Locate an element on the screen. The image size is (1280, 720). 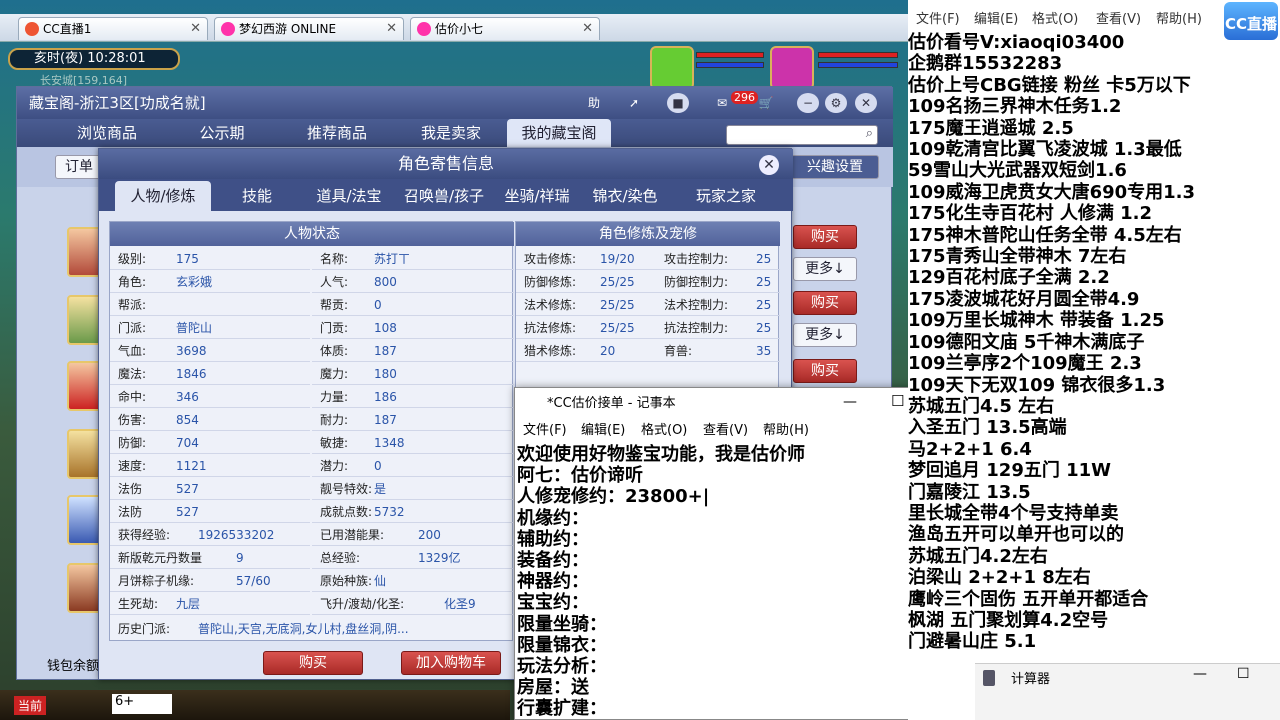
chat-input: 6+ is located at coordinates (142, 704).